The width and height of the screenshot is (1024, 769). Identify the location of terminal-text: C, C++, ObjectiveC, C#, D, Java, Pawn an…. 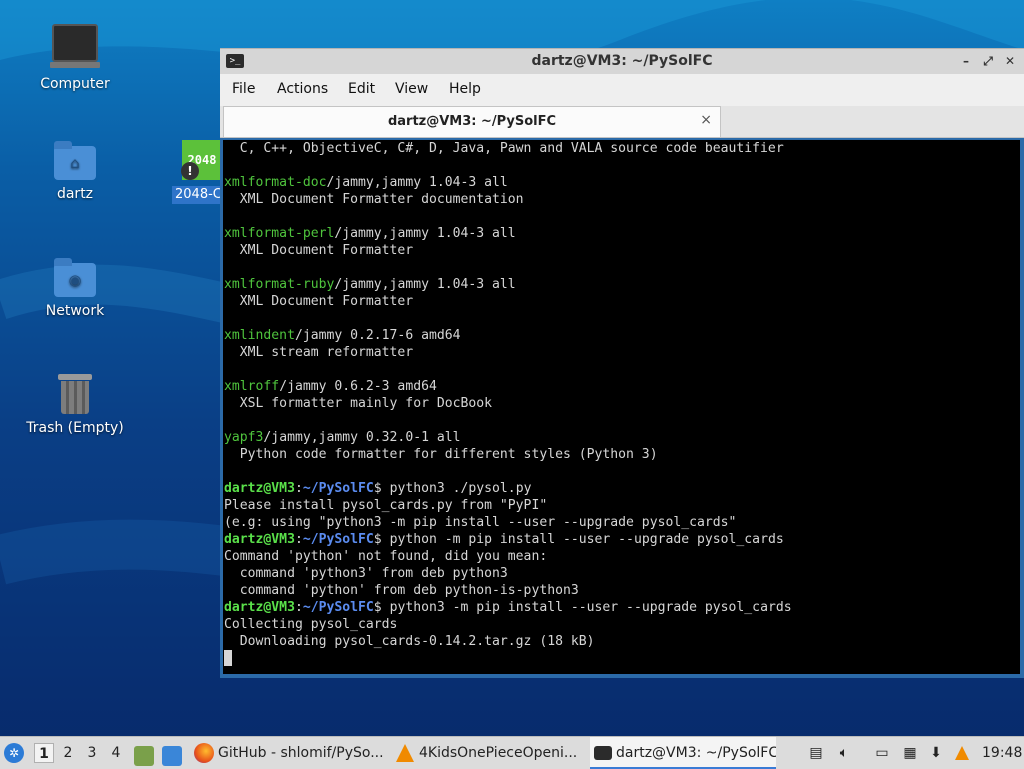
(504, 148).